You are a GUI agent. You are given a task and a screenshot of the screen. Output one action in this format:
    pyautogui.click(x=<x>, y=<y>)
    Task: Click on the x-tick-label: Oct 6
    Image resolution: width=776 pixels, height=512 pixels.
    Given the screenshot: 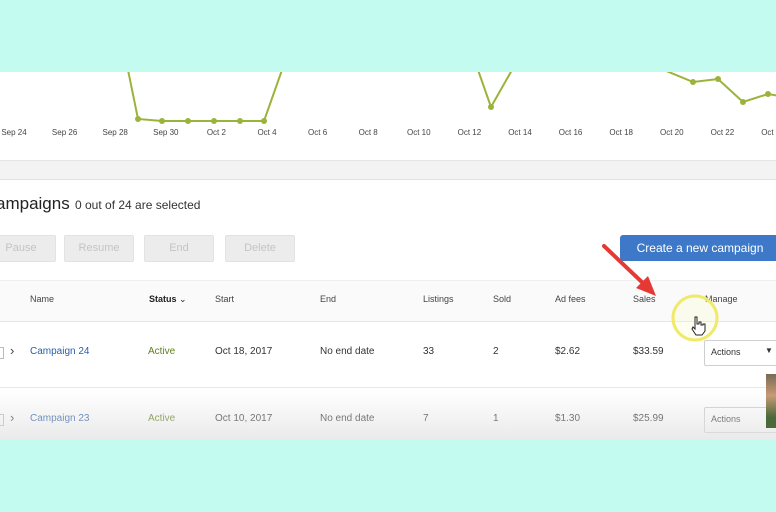 What is the action you would take?
    pyautogui.click(x=318, y=132)
    